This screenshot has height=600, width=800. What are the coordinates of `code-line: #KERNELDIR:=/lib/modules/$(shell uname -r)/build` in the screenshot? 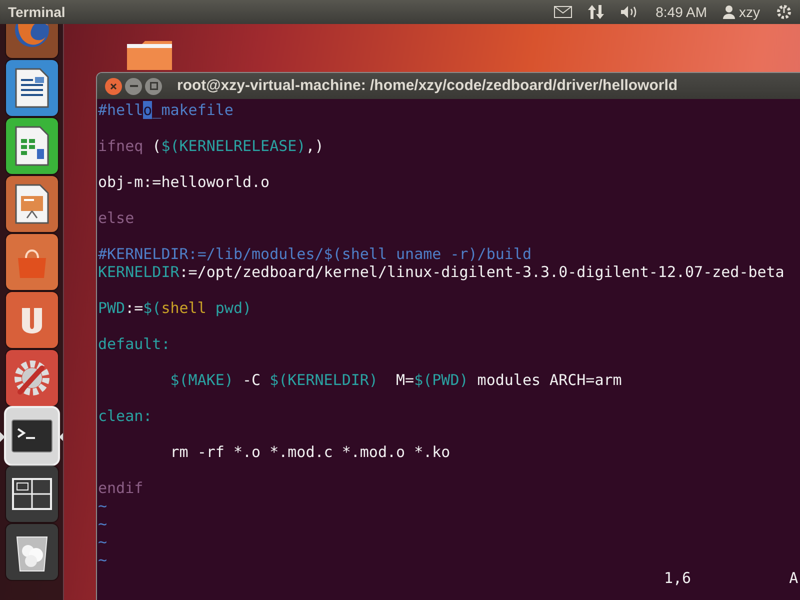 It's located at (315, 254).